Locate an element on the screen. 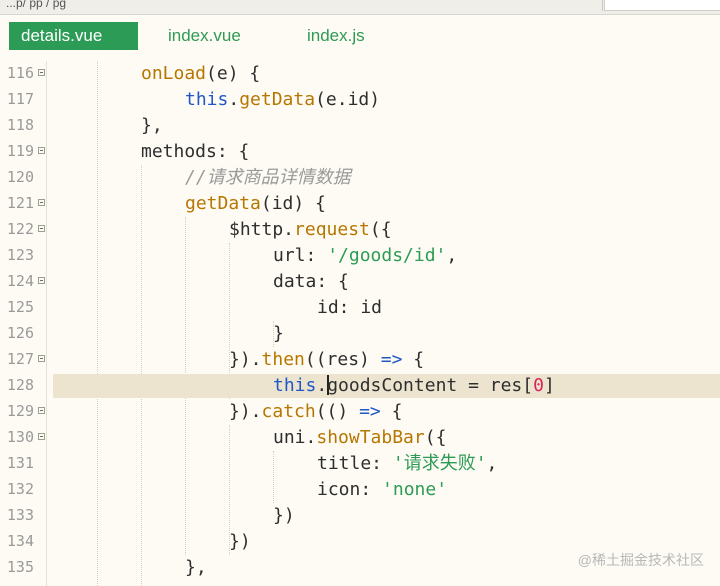  line-number: 133 is located at coordinates (20, 515).